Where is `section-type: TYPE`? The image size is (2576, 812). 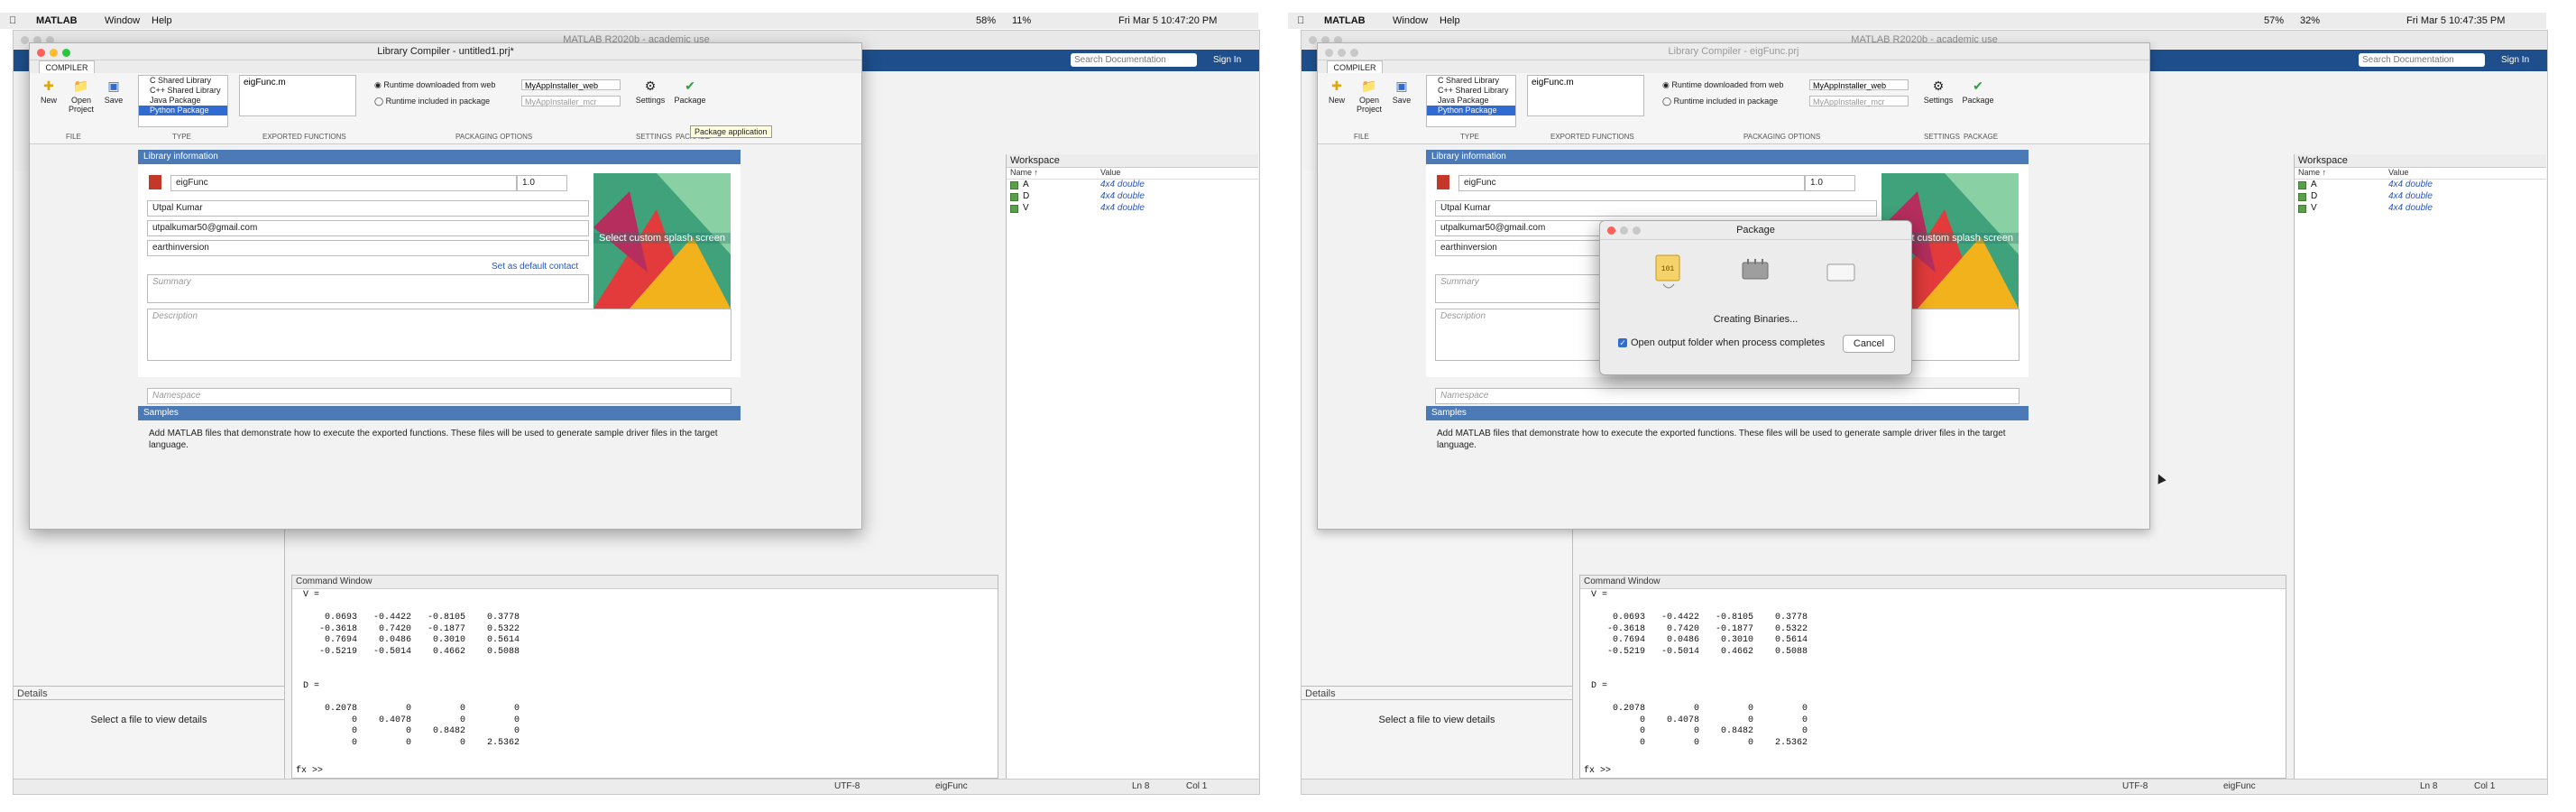
section-type: TYPE is located at coordinates (1469, 137).